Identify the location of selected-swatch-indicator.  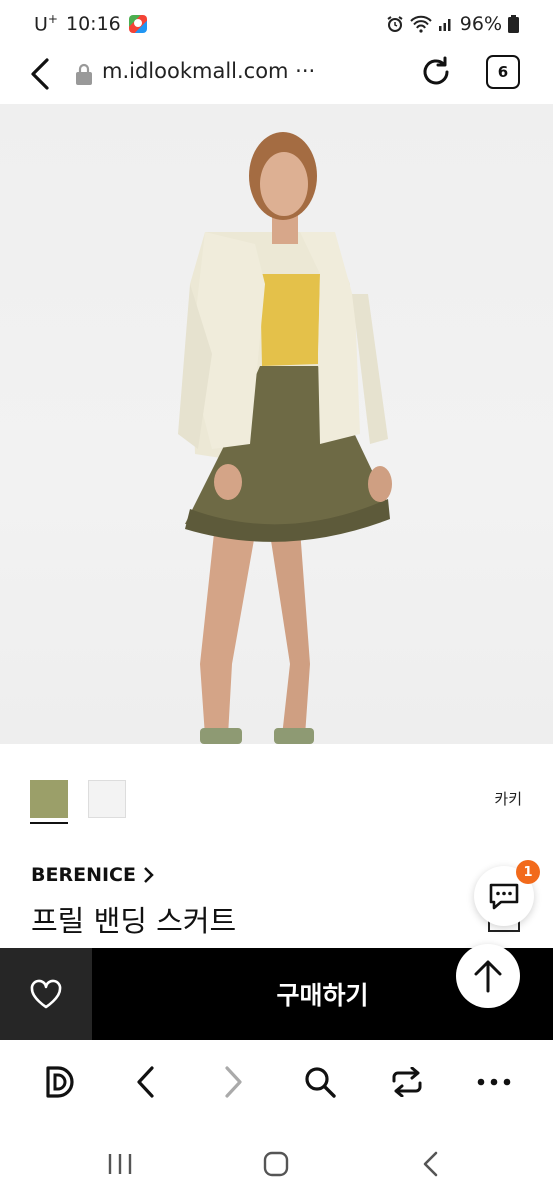
(49, 823).